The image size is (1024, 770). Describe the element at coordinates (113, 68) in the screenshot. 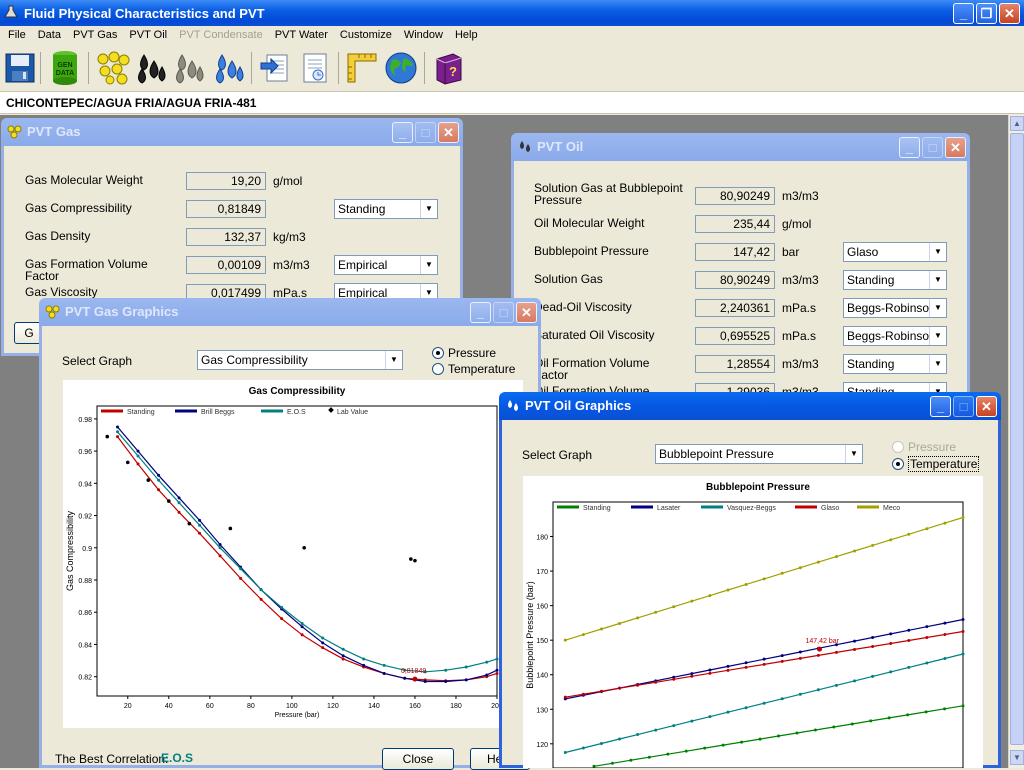

I see `gas-bubbles-icon` at that location.